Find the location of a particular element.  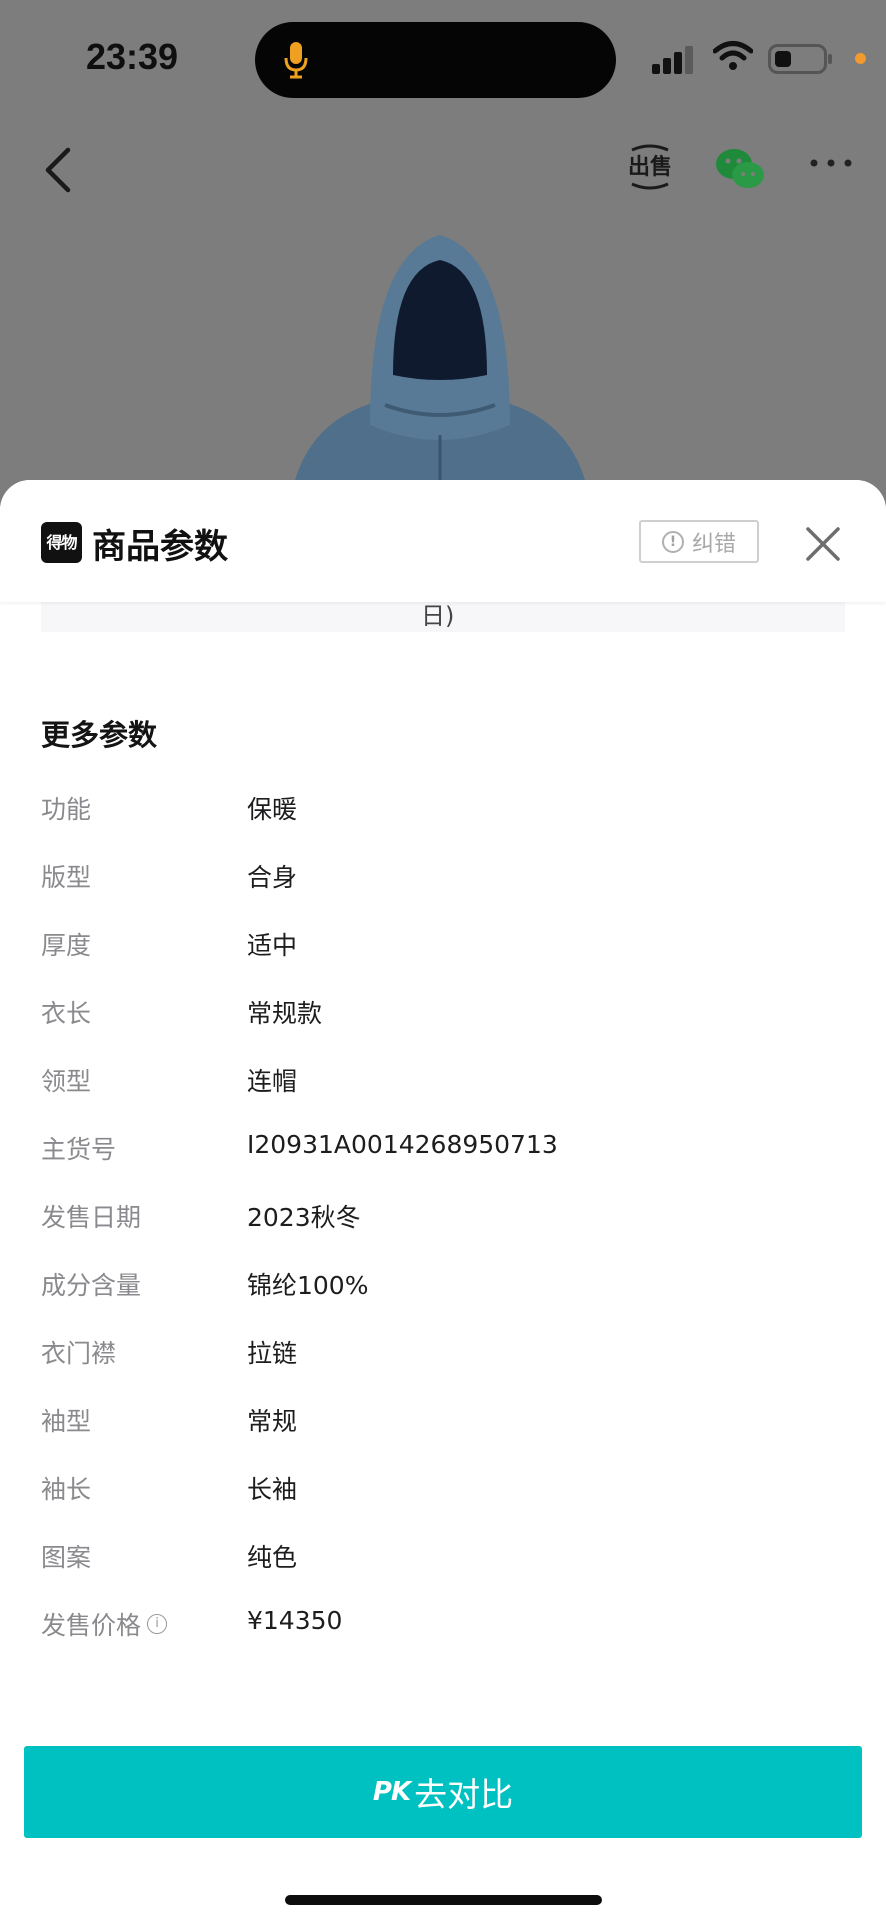

pk-compare-button: PK 去对比 is located at coordinates (443, 1792).